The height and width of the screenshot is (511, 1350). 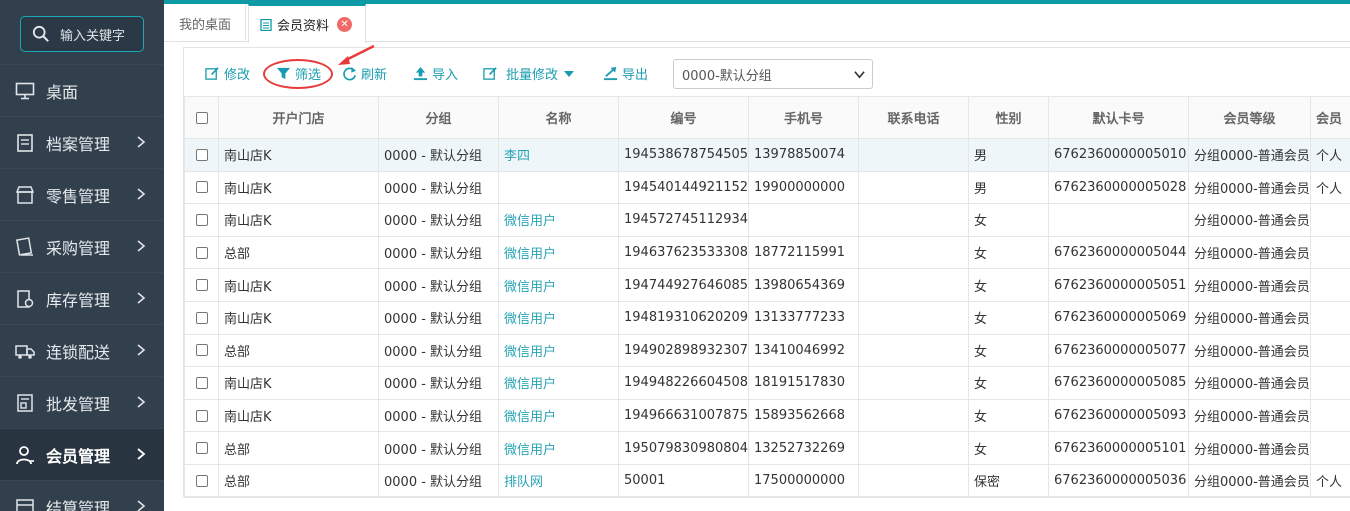 I want to click on column-header: 开户门店, so click(x=298, y=117).